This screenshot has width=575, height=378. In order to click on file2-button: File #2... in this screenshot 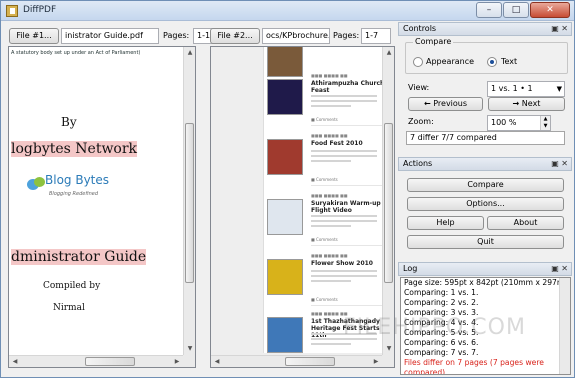, I will do `click(235, 36)`.